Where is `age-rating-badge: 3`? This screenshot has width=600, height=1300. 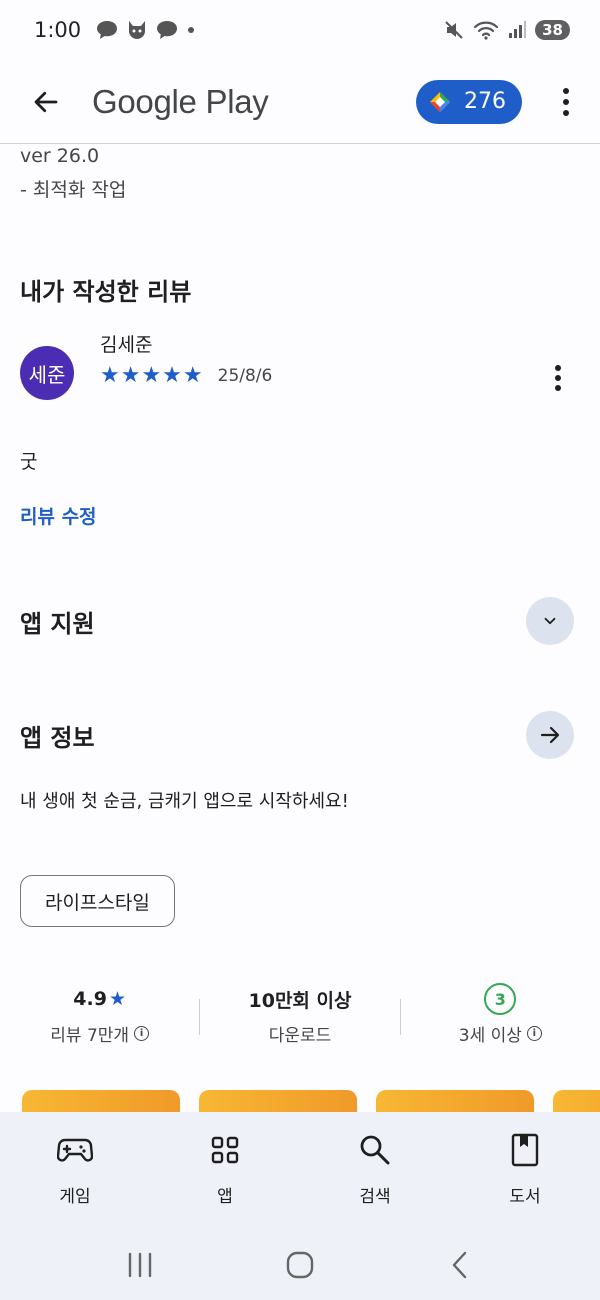
age-rating-badge: 3 is located at coordinates (500, 999).